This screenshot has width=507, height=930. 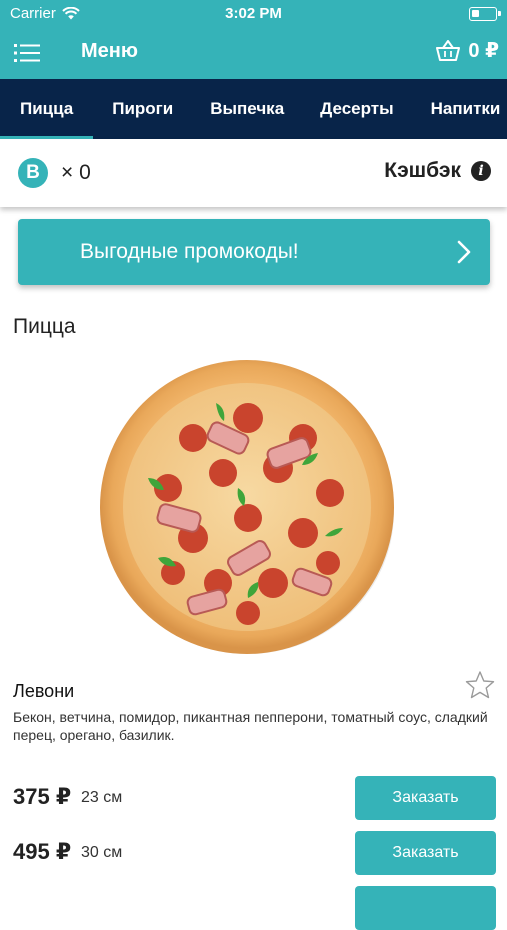 I want to click on cashback-button: Кэшбэк i, so click(x=437, y=171).